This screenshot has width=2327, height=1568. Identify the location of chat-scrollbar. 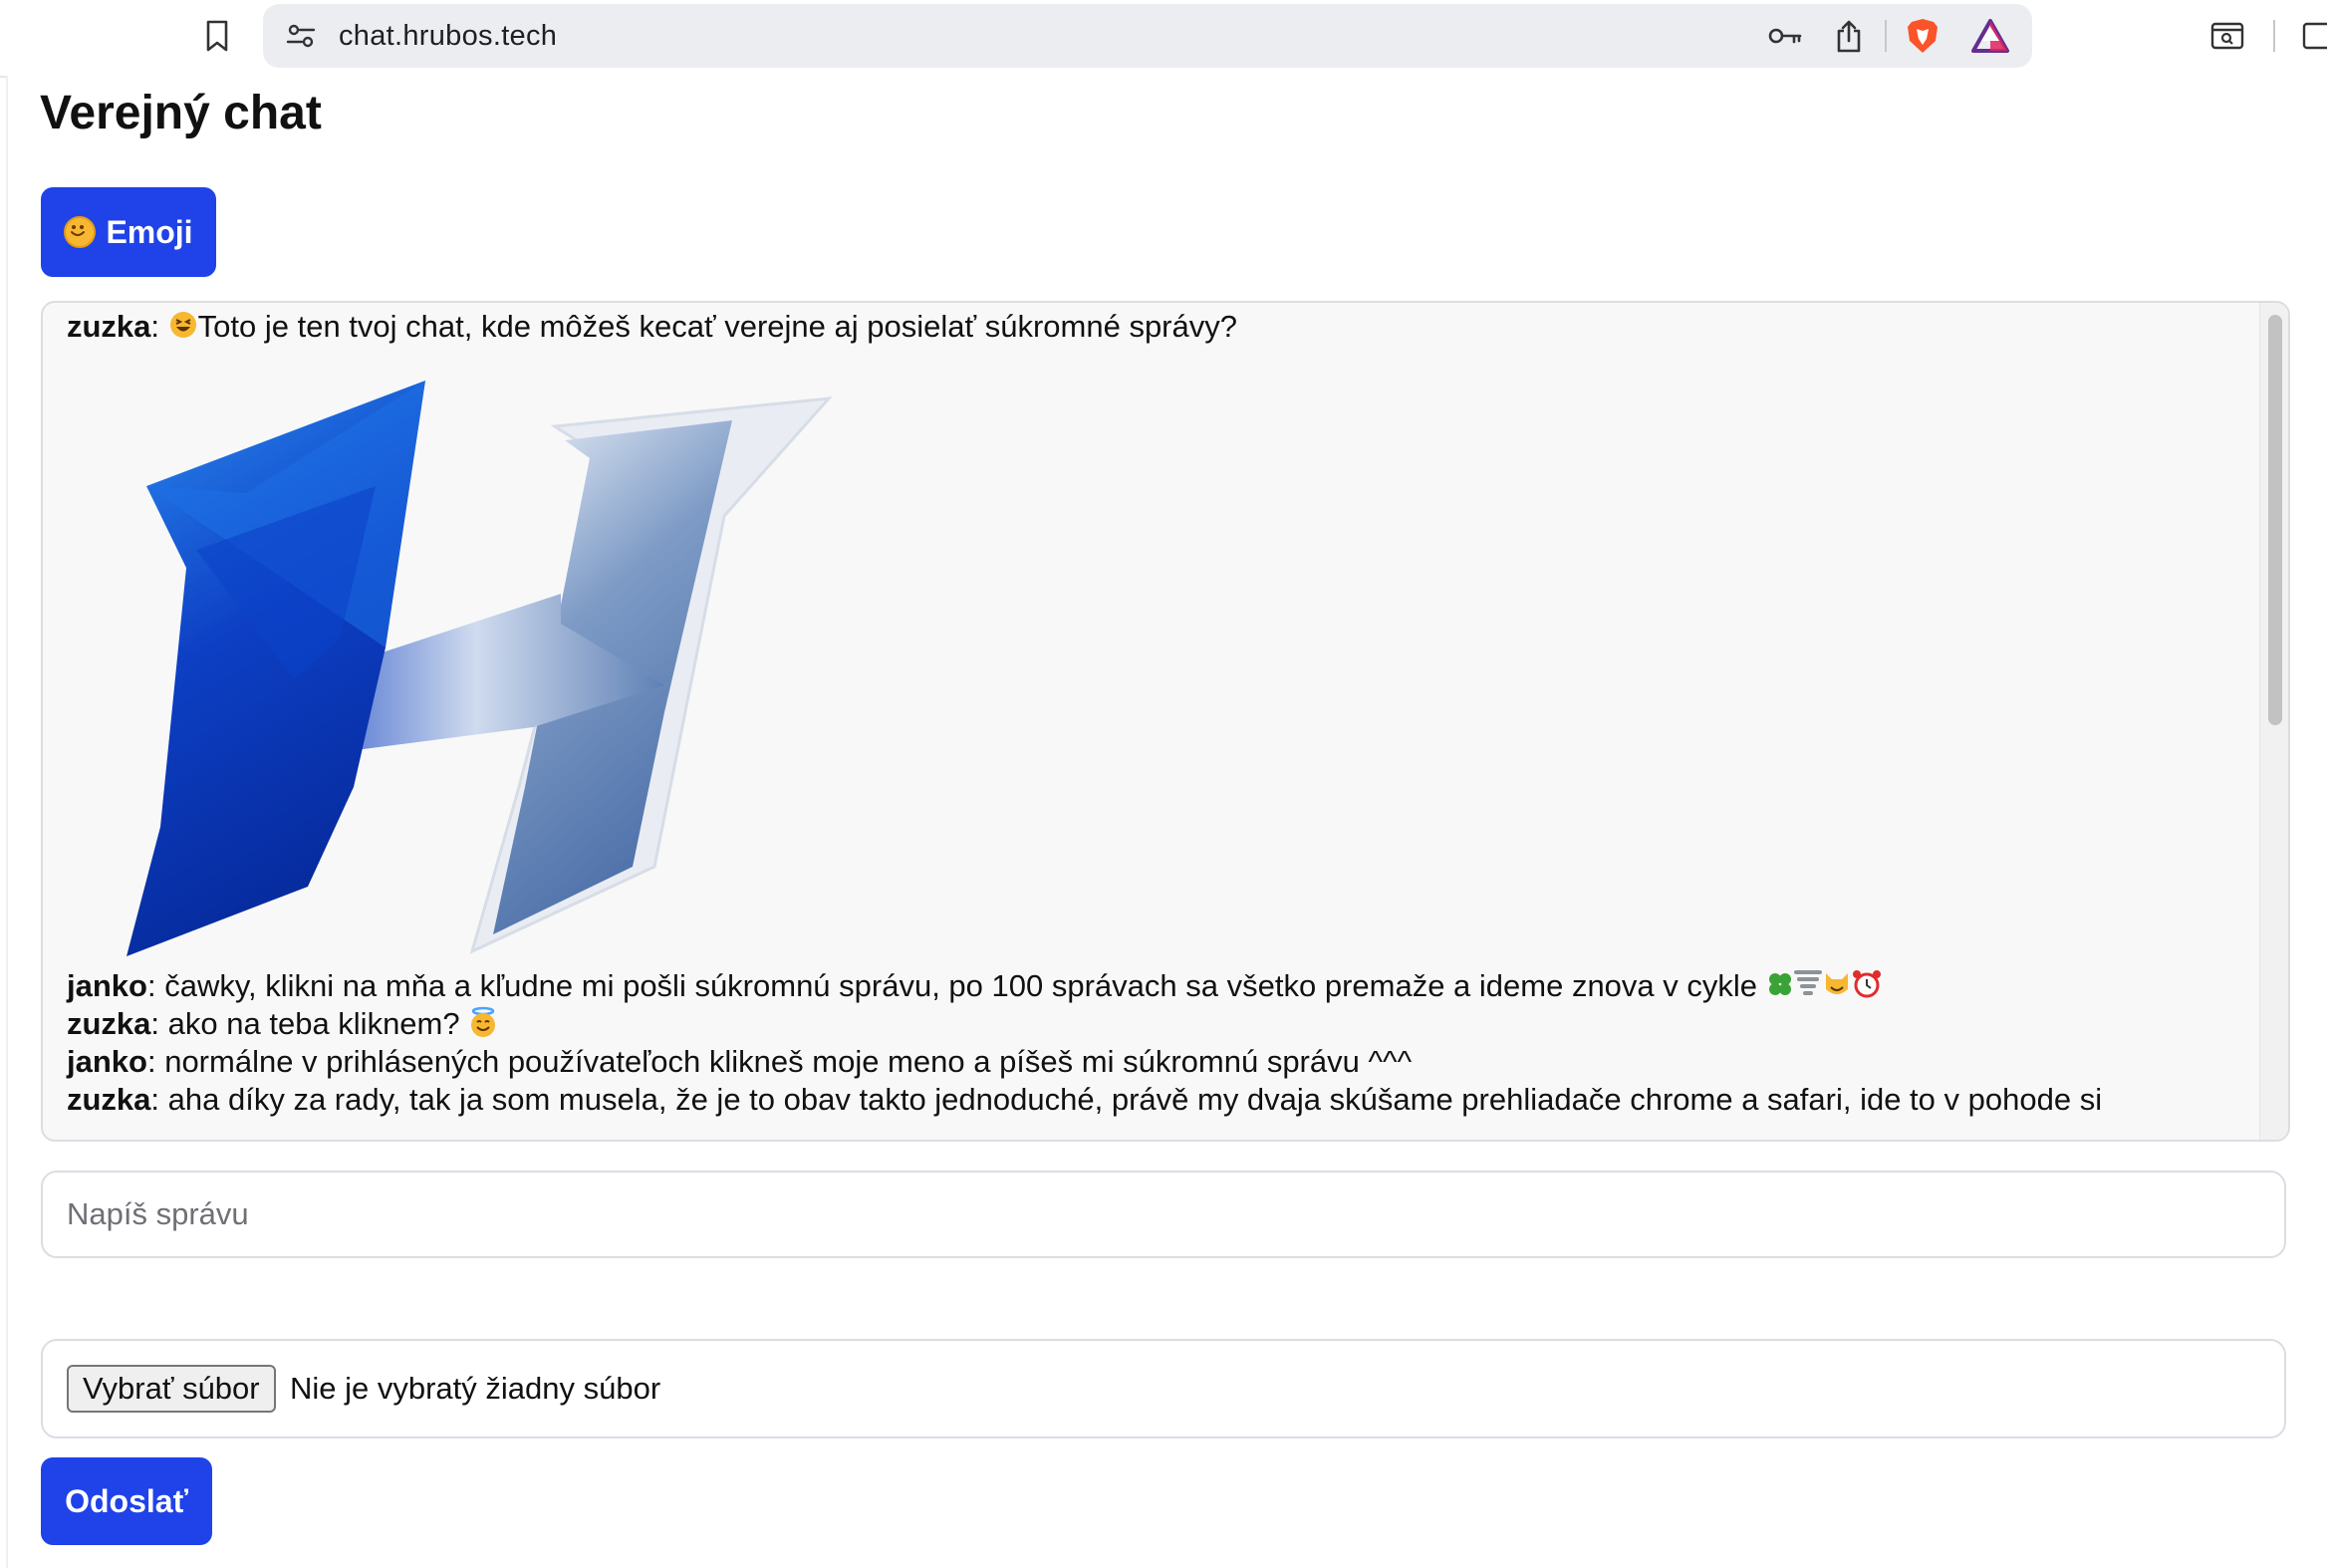
(2273, 721).